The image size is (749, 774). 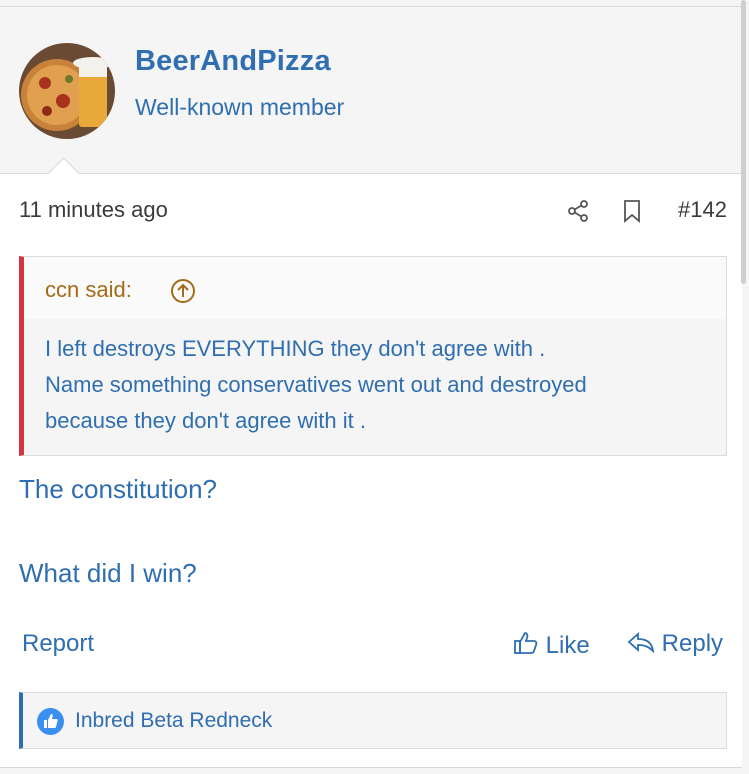 I want to click on thumbs-up-icon, so click(x=526, y=646).